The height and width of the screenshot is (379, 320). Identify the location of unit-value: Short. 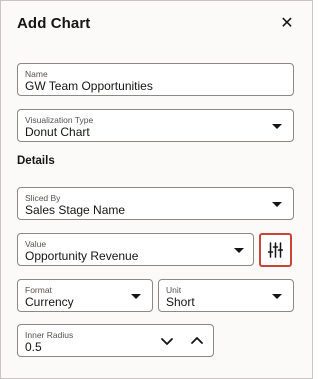
(180, 302).